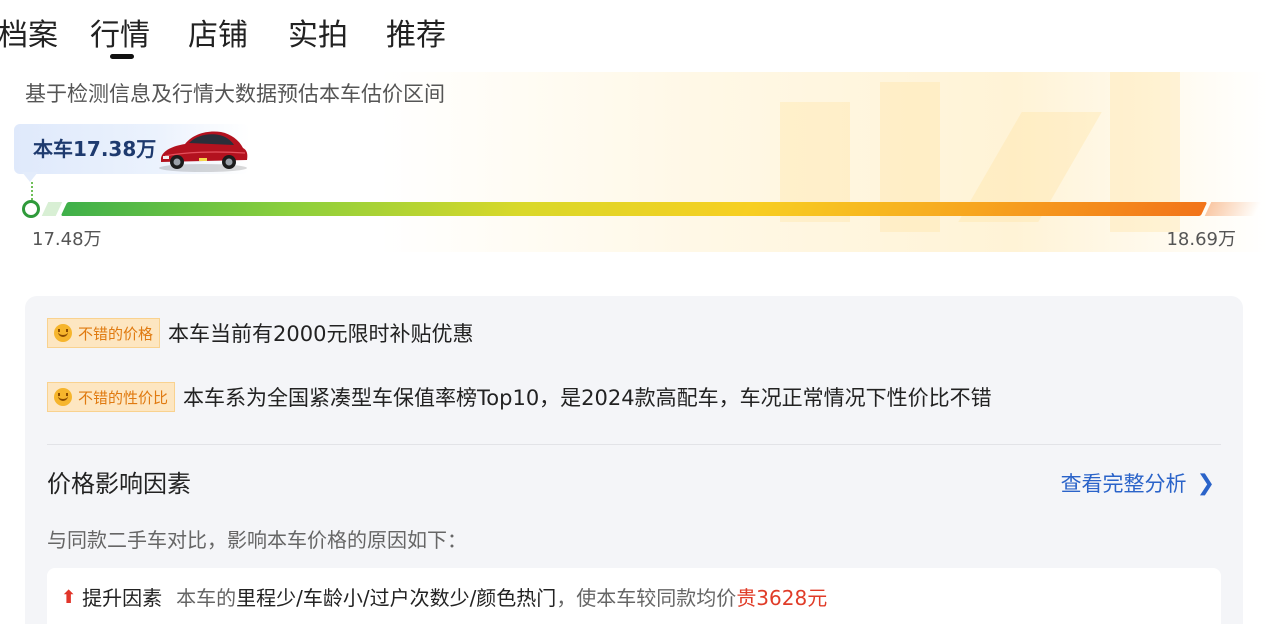 The image size is (1268, 624). What do you see at coordinates (235, 94) in the screenshot?
I see `estimate-subtitle: 基于检测信息及行情大数据预估本车估价区间` at bounding box center [235, 94].